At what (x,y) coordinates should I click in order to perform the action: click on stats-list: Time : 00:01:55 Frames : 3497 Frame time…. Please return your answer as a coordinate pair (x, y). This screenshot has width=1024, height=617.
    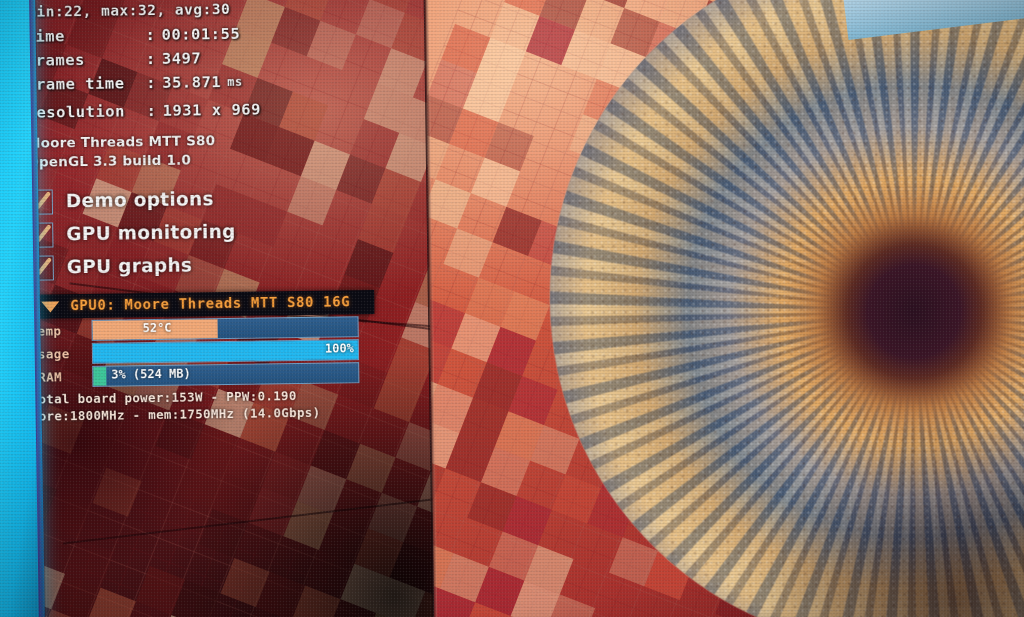
    Looking at the image, I should click on (225, 72).